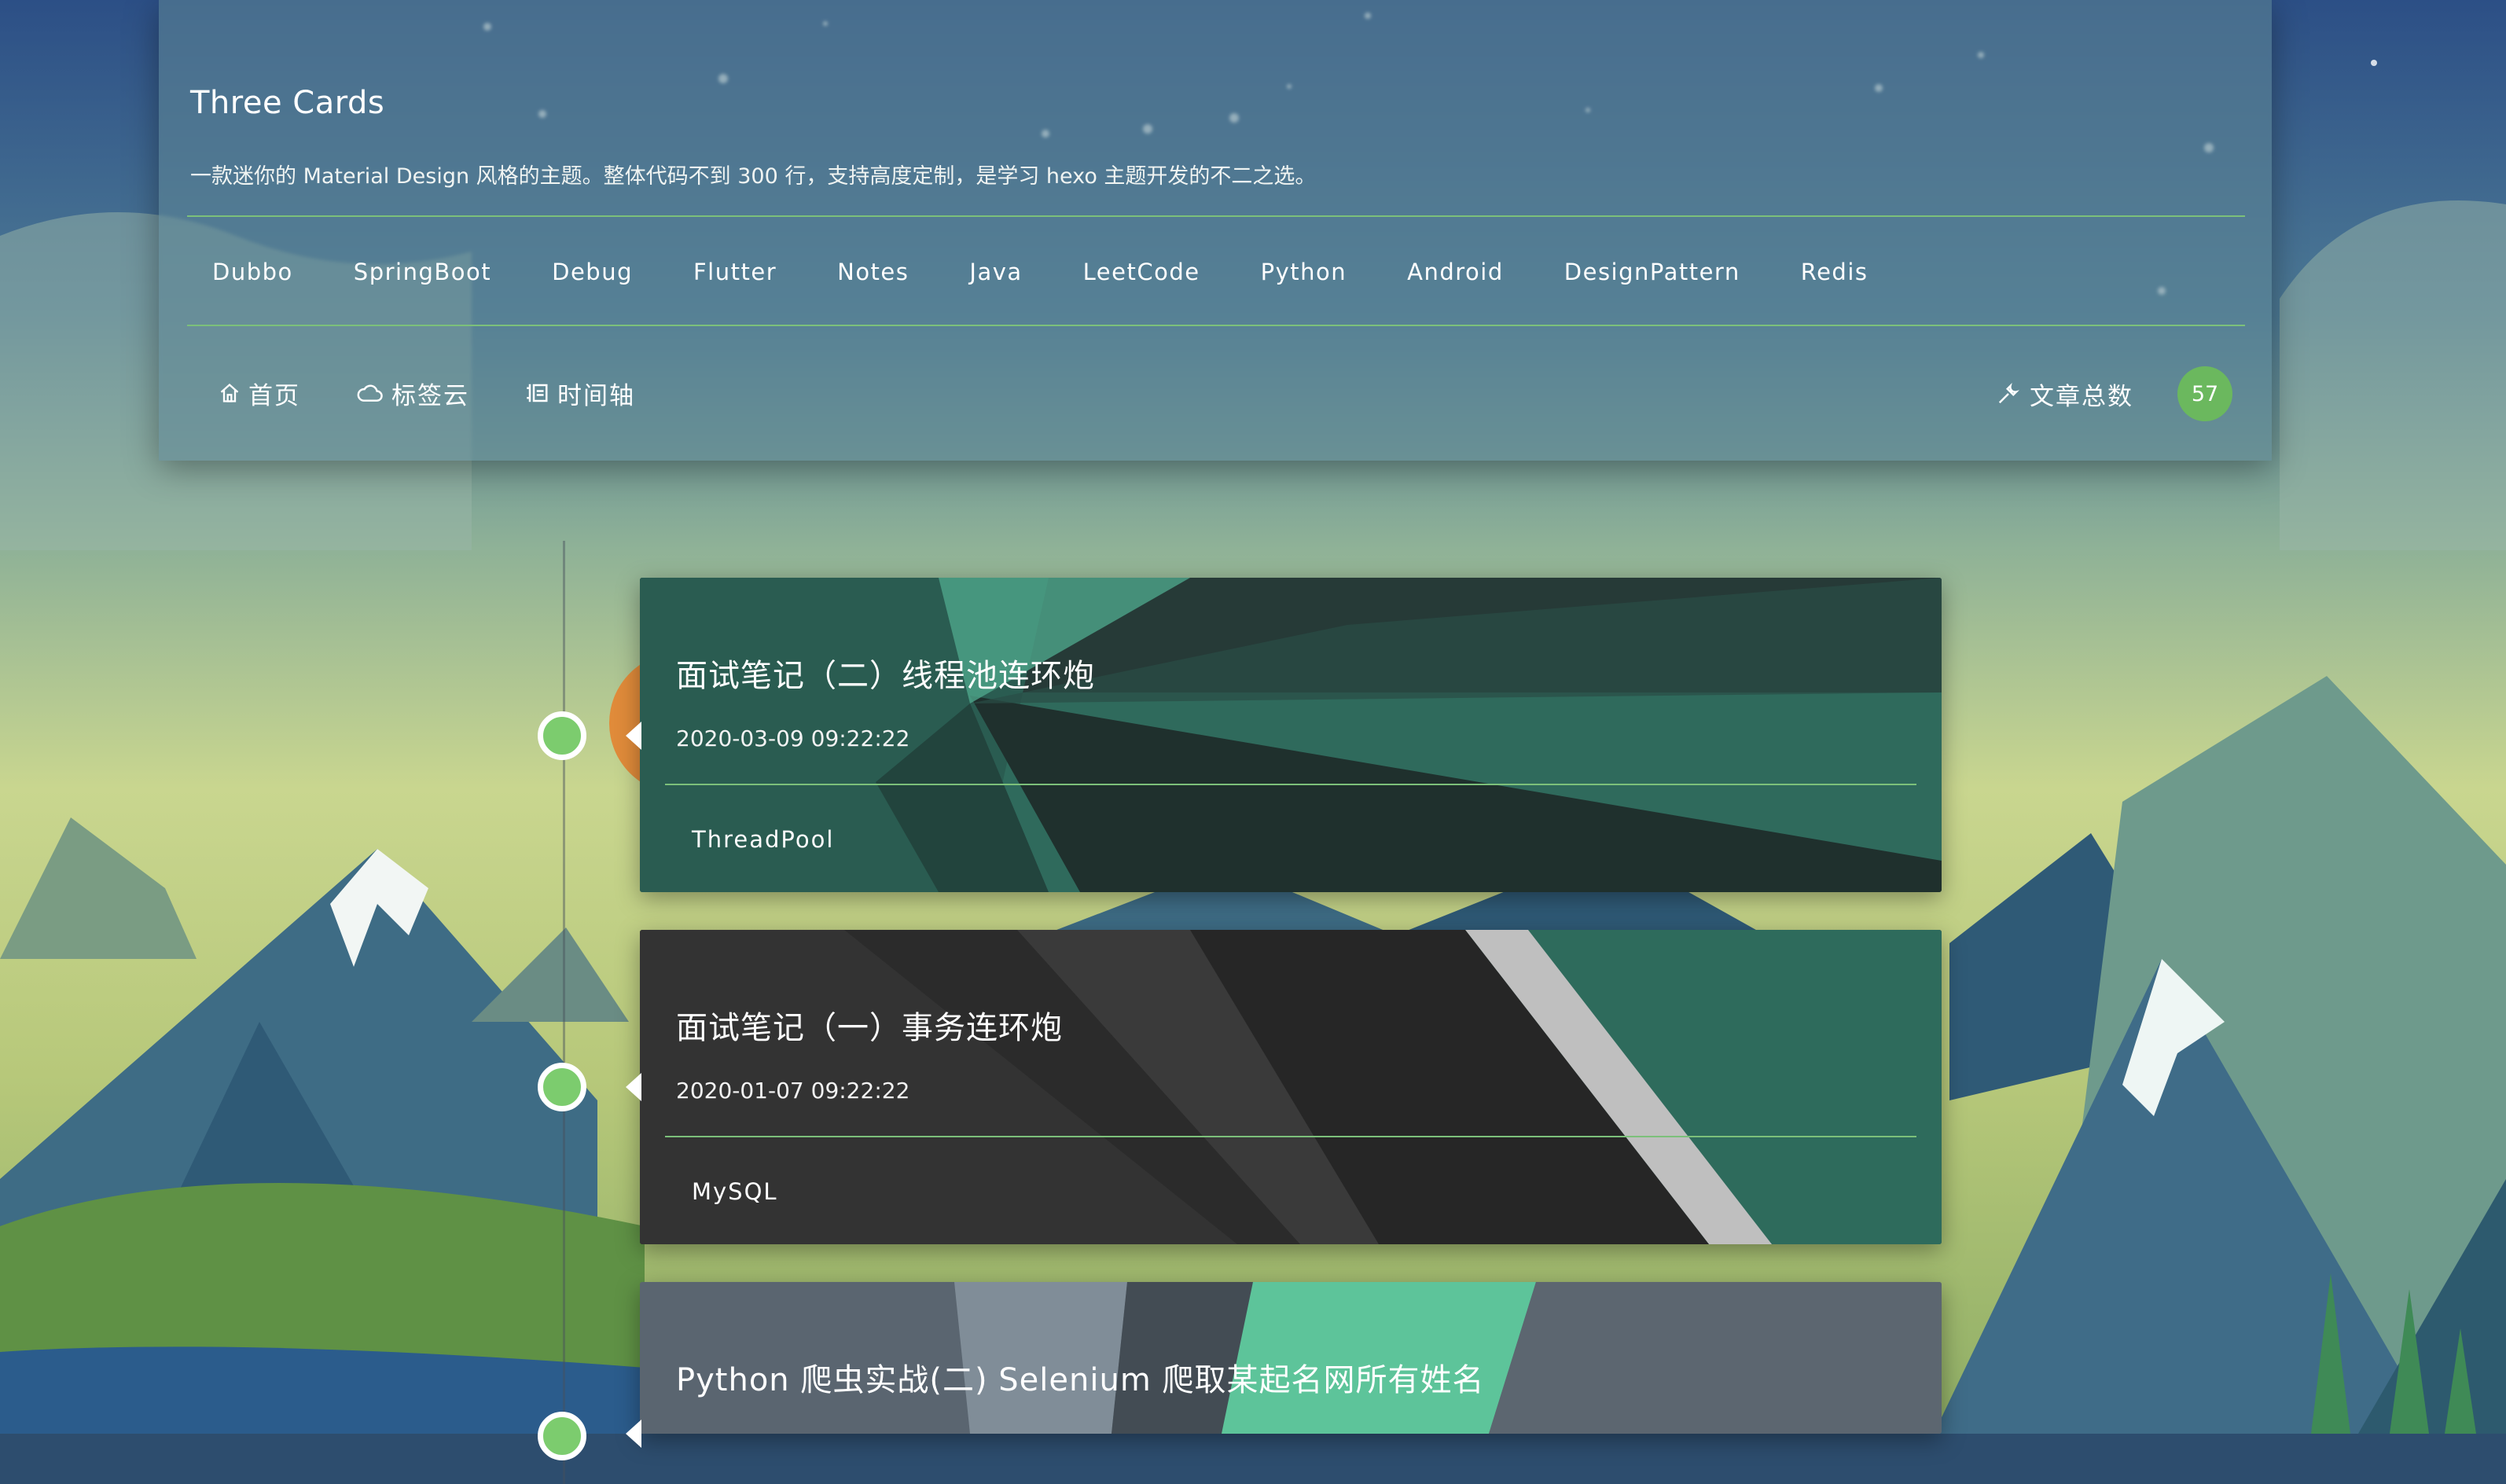 The height and width of the screenshot is (1484, 2506). I want to click on nav-tag-cloud-label: 标签云, so click(430, 395).